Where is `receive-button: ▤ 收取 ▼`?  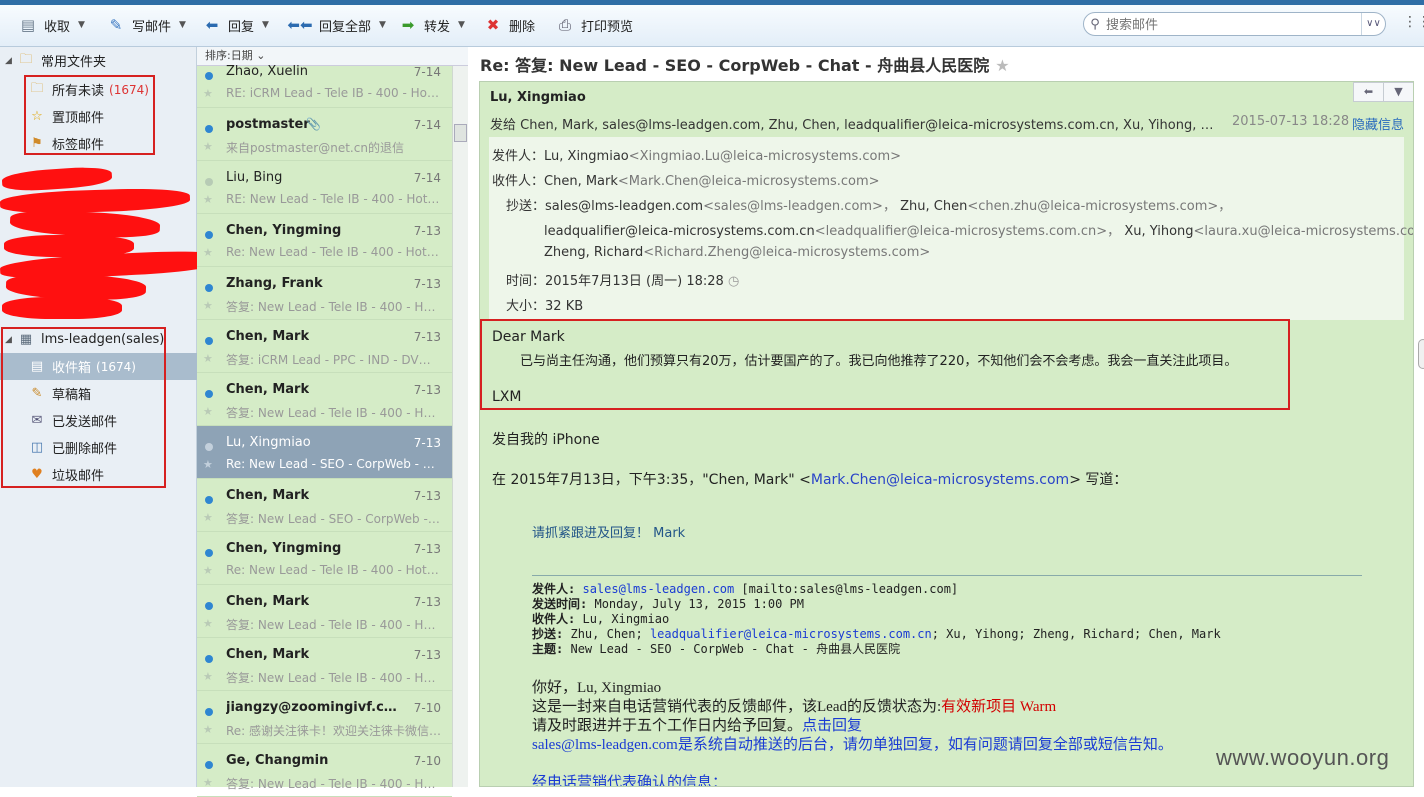
receive-button: ▤ 收取 ▼ is located at coordinates (51, 25).